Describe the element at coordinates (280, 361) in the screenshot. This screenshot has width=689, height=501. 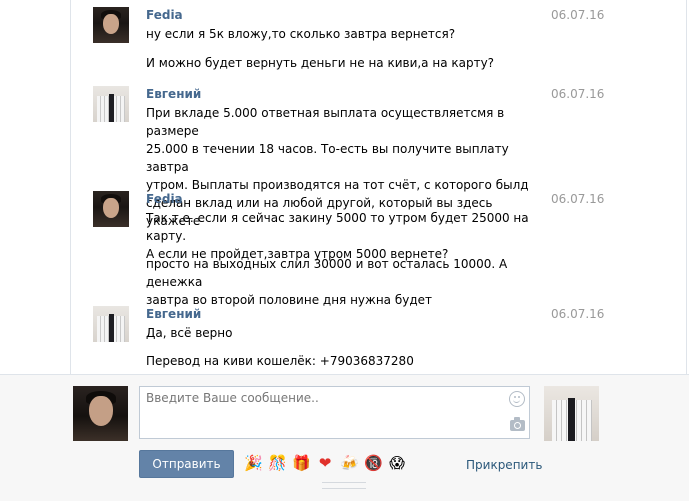
I see `message-text: Перевод на киви кошелёк: +79036837280` at that location.